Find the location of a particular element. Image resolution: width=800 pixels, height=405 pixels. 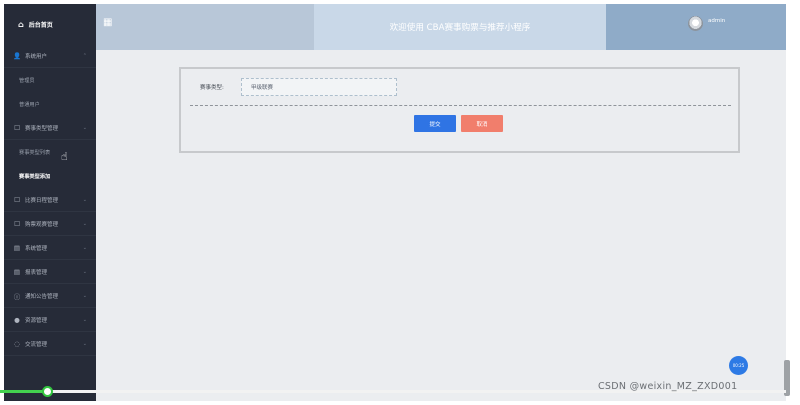

sidebar-group-label: 报表管理 is located at coordinates (36, 272).